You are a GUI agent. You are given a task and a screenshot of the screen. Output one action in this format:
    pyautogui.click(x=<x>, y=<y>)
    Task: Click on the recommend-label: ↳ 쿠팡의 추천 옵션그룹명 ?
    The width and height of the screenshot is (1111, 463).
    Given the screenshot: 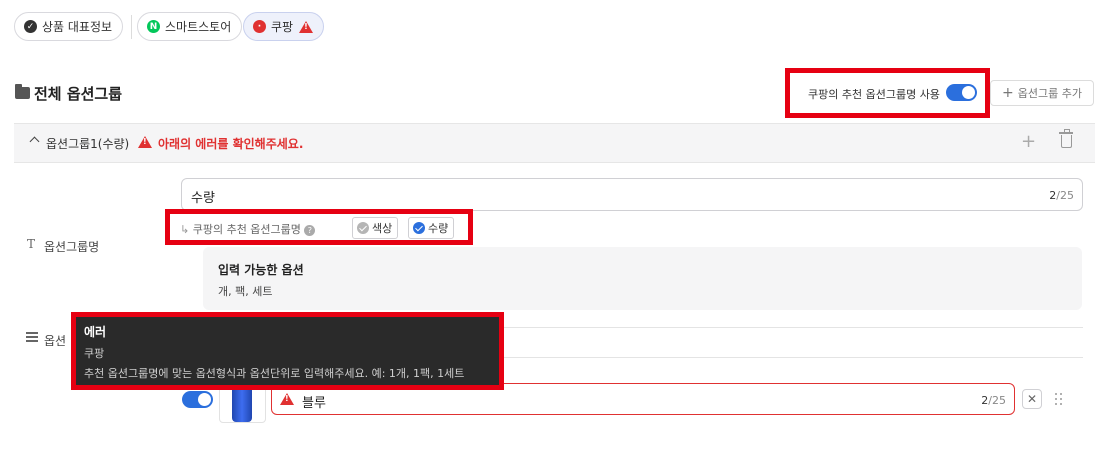 What is the action you would take?
    pyautogui.click(x=248, y=229)
    